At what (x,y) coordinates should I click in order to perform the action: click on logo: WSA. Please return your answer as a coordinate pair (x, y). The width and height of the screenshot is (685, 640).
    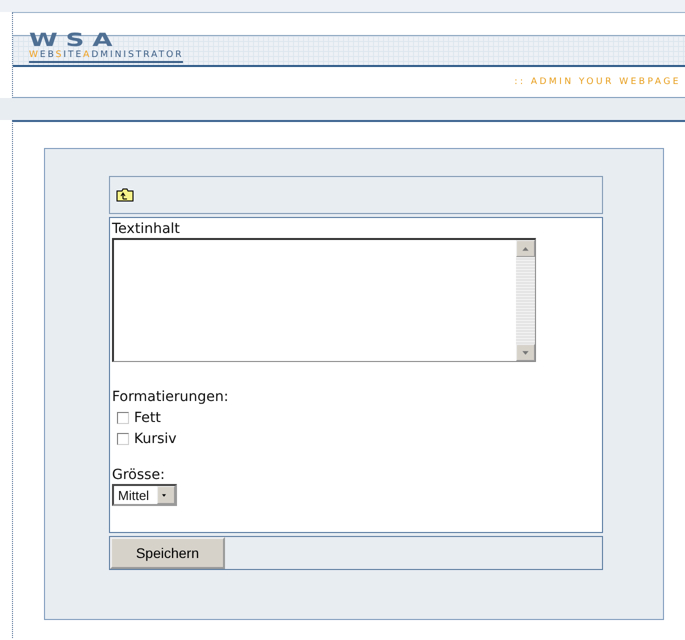
    Looking at the image, I should click on (75, 38).